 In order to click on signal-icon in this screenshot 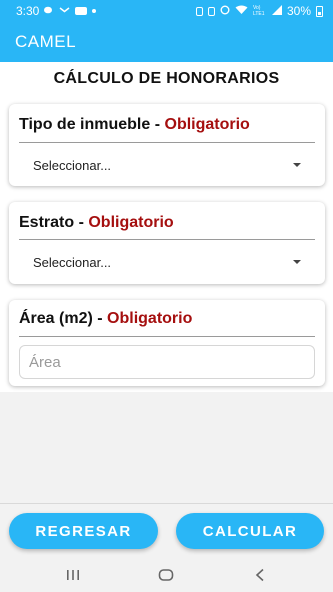, I will do `click(276, 11)`.